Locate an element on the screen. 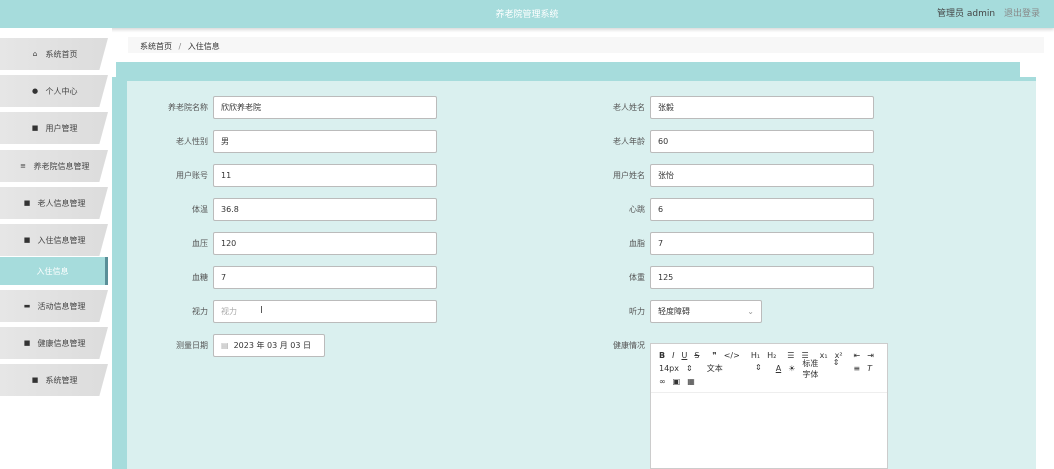  user-icon: ● is located at coordinates (35, 91).